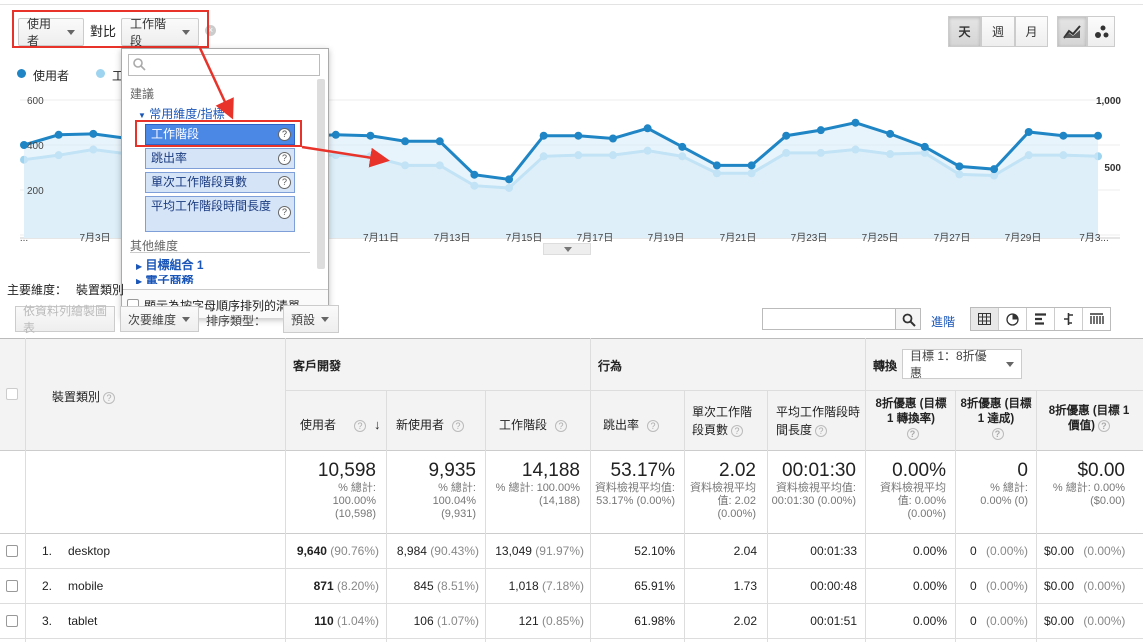 This screenshot has height=642, width=1143. Describe the element at coordinates (985, 319) in the screenshot. I see `table-view-button` at that location.